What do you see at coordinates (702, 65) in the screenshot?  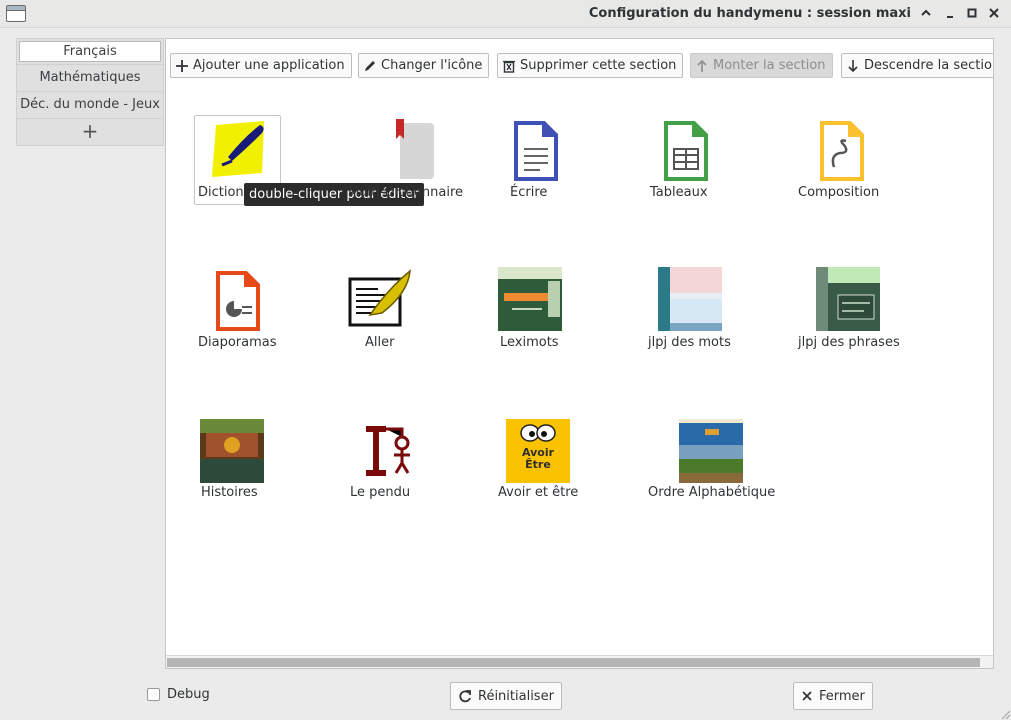 I see `arrow-up-icon` at bounding box center [702, 65].